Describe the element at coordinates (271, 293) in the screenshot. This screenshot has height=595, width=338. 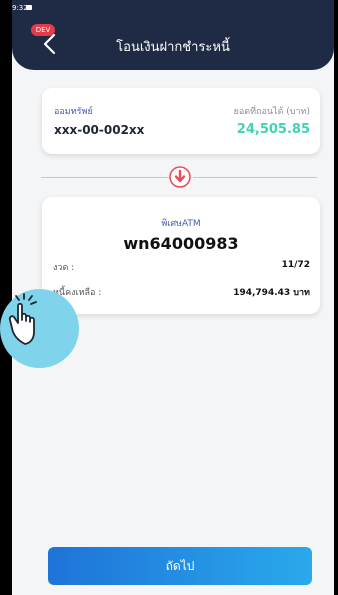
I see `remaining-debt-value: 194,794.43 บาท` at that location.